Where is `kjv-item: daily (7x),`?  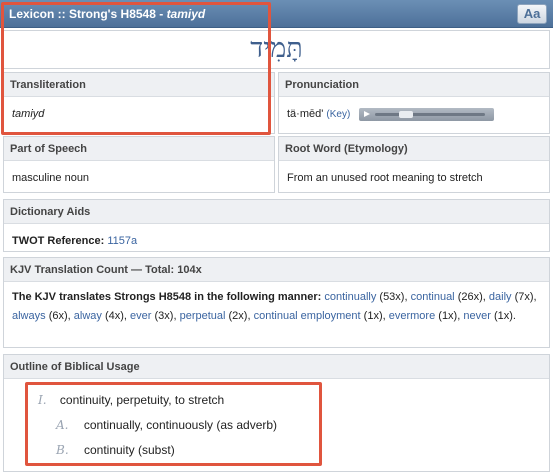 kjv-item: daily (7x), is located at coordinates (512, 297).